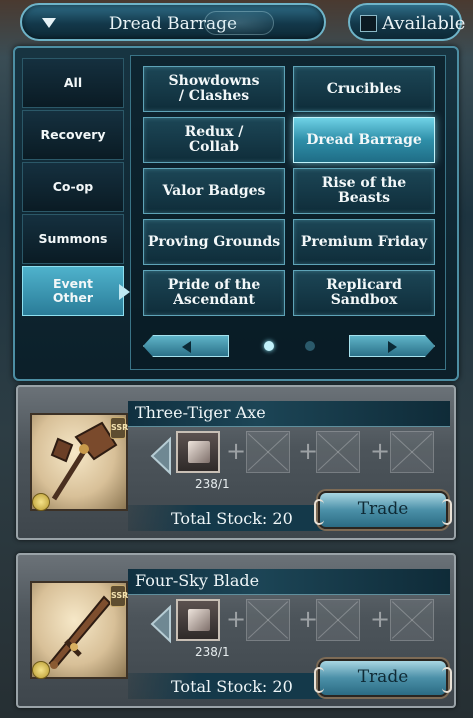 The height and width of the screenshot is (718, 473). I want to click on arrow-right-icon, so click(392, 347).